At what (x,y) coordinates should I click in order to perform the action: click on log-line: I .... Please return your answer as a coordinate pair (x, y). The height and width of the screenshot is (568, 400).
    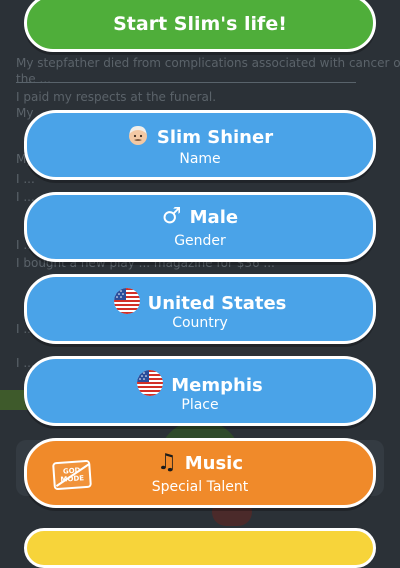
    Looking at the image, I should click on (25, 179).